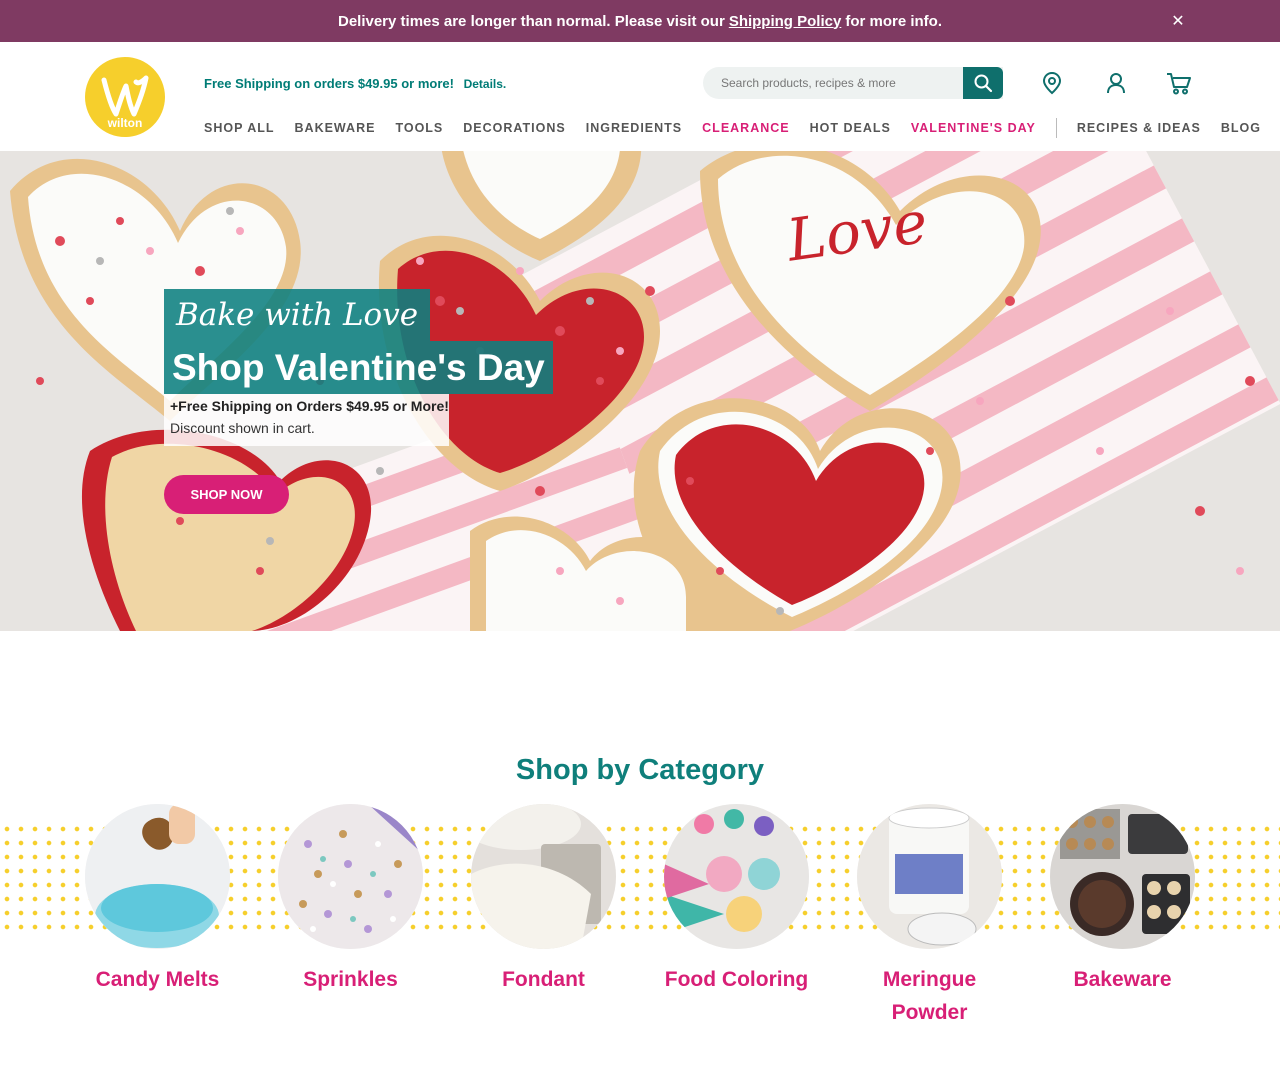  What do you see at coordinates (358, 367) in the screenshot?
I see `hero-title: Shop Valentine's Day` at bounding box center [358, 367].